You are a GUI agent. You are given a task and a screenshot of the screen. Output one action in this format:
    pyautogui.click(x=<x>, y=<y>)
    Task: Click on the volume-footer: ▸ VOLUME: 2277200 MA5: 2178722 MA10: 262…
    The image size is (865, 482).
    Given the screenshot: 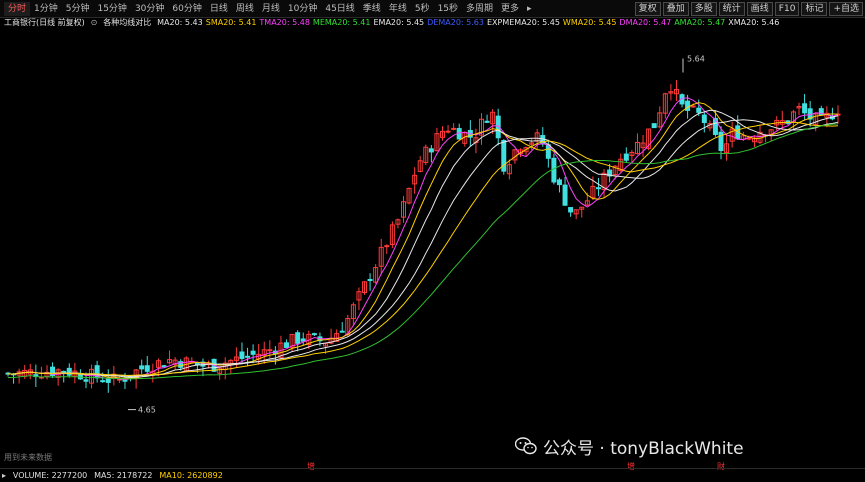 What is the action you would take?
    pyautogui.click(x=432, y=475)
    